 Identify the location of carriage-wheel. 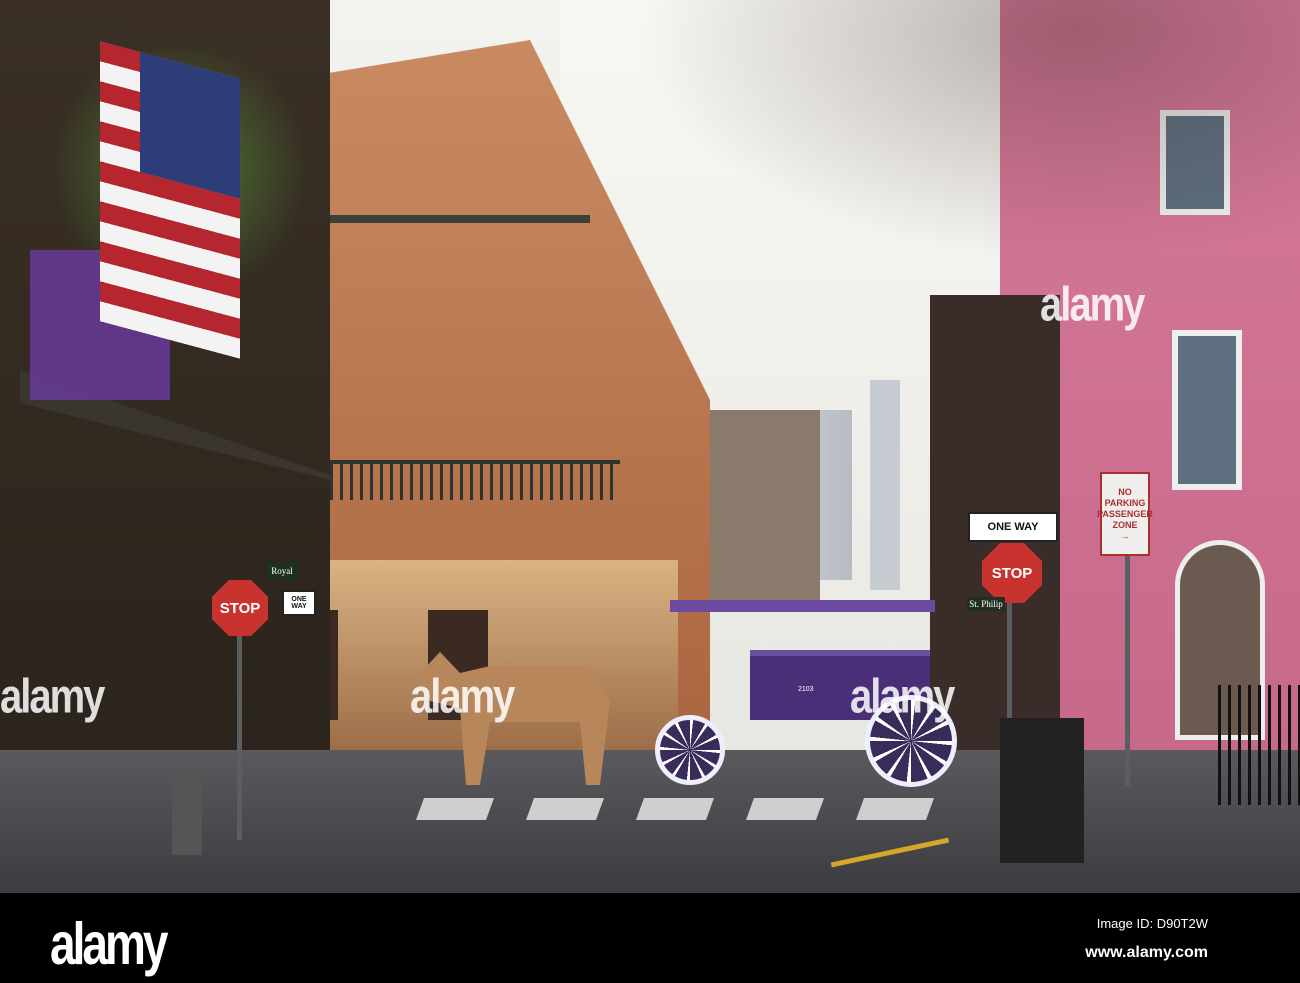
(690, 750).